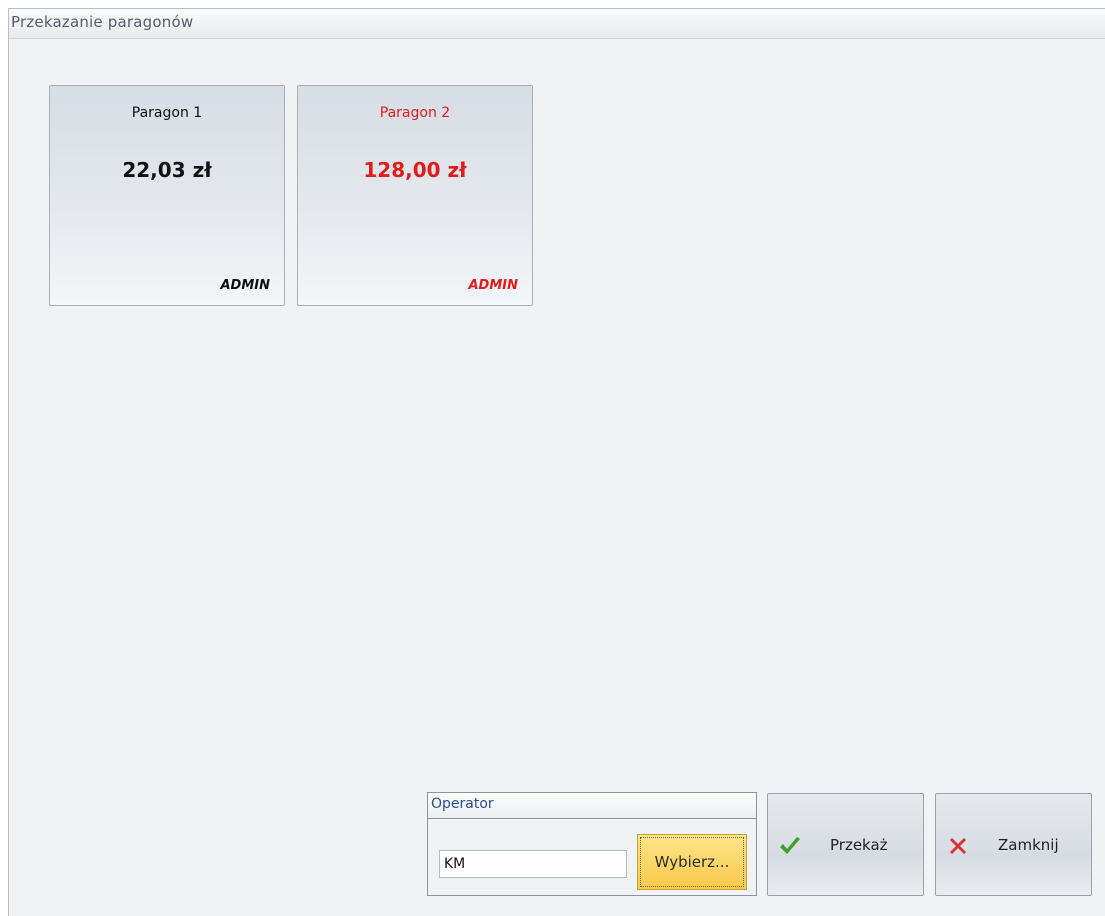 The height and width of the screenshot is (916, 1105). I want to click on operator-label: Operator, so click(592, 806).